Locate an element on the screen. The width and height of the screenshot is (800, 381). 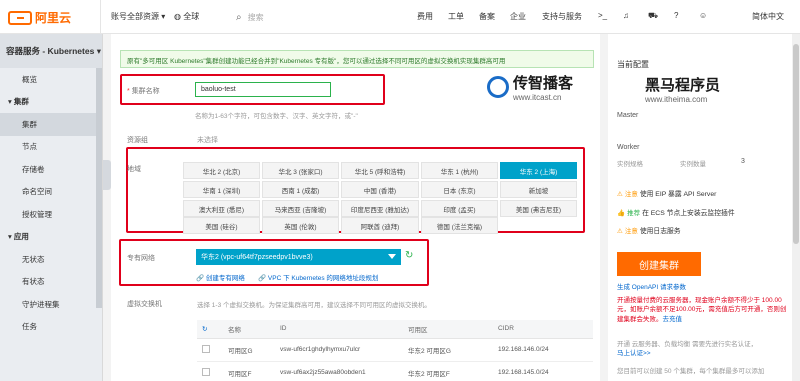
region-button: 印度尼西亚 (雅加达) is located at coordinates (380, 208).